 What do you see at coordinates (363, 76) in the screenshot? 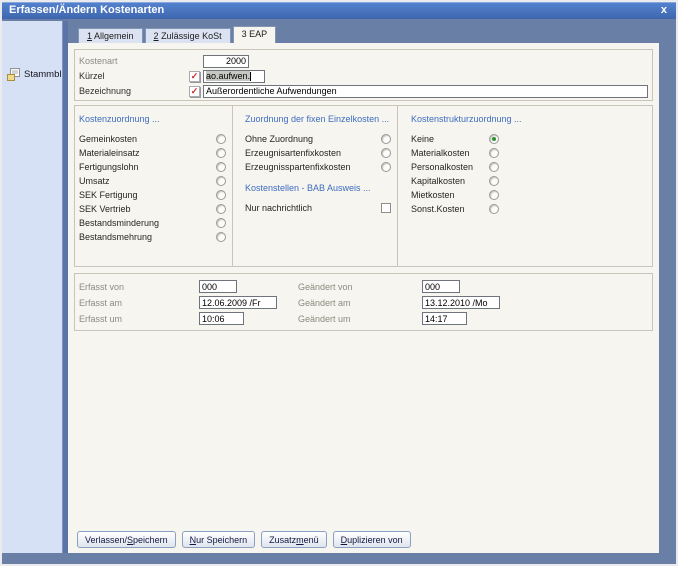
I see `kuerzel-row: Kürzel ✓ ao.aufwen.` at bounding box center [363, 76].